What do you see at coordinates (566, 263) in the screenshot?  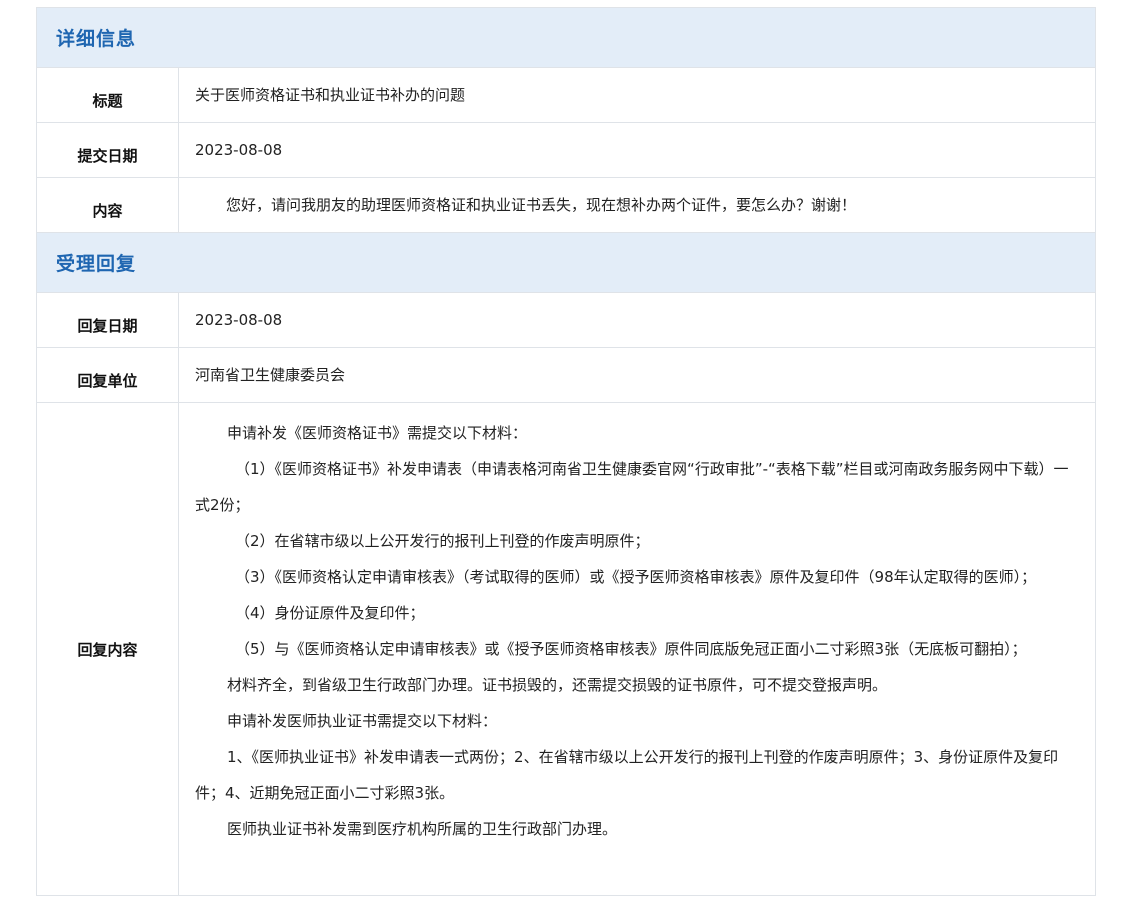 I see `reply-section-header: 受理回复` at bounding box center [566, 263].